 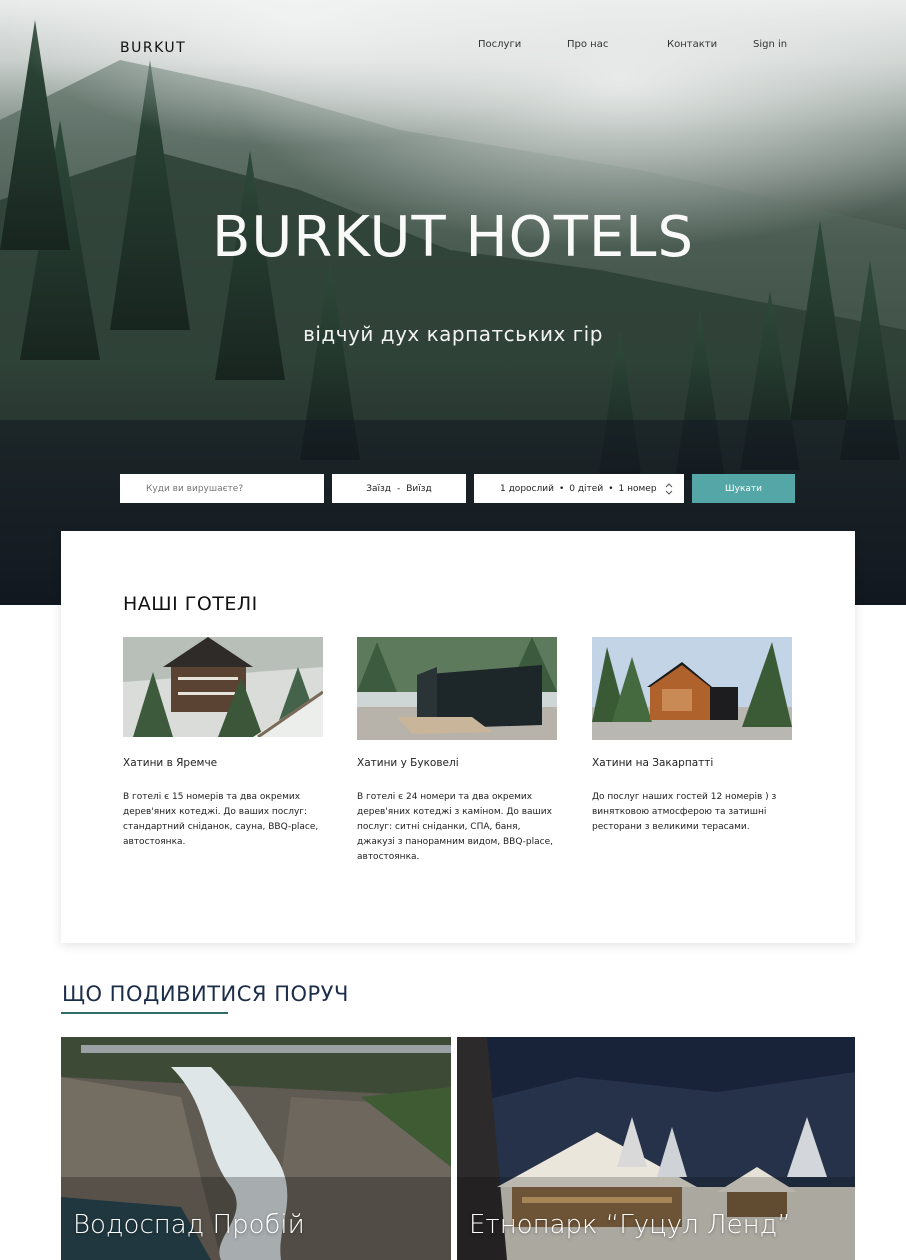 I want to click on children-count: 0 дітей, so click(x=586, y=488).